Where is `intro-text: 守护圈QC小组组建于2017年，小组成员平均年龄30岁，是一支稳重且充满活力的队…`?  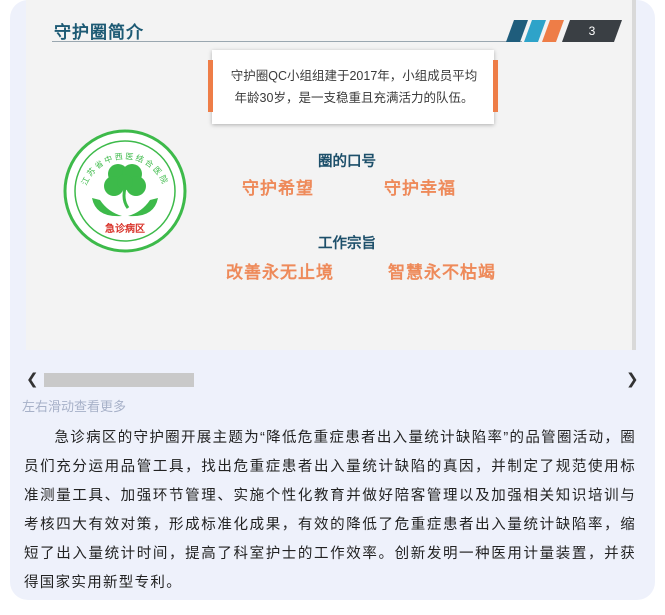
intro-text: 守护圈QC小组组建于2017年，小组成员平均年龄30岁，是一支稳重且充满活力的队… is located at coordinates (354, 87).